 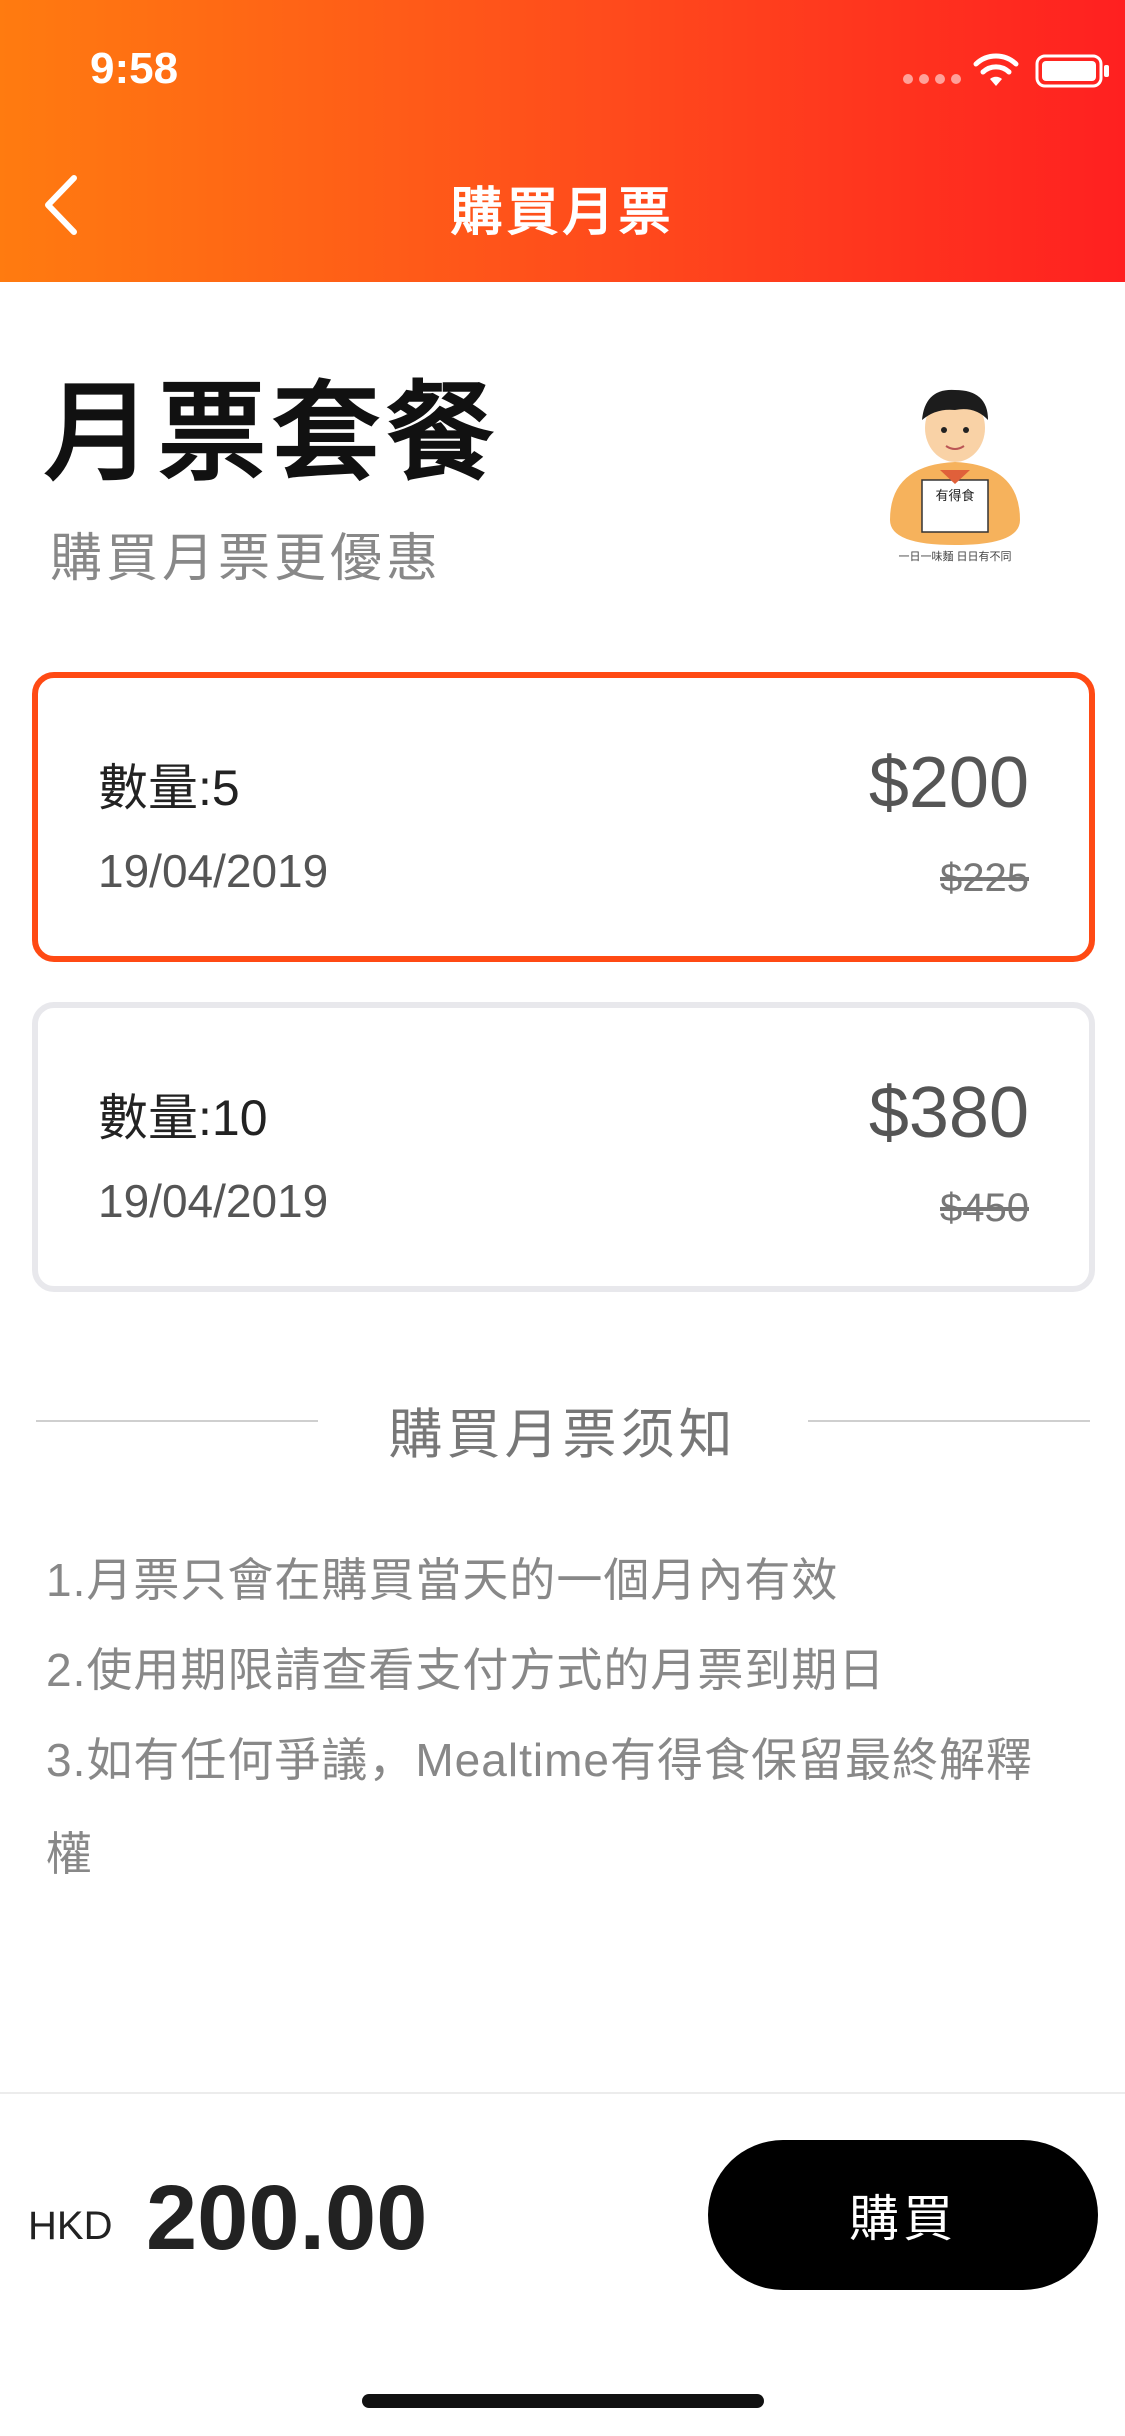 What do you see at coordinates (948, 1113) in the screenshot?
I see `plan-price: $380` at bounding box center [948, 1113].